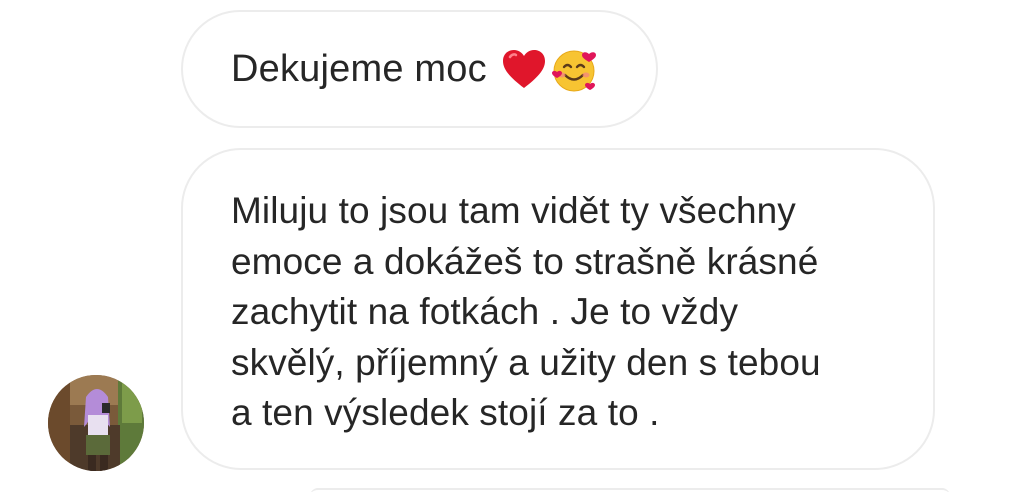  I want to click on message-line: skvělý, příjemný a užity den s tebou, so click(526, 362).